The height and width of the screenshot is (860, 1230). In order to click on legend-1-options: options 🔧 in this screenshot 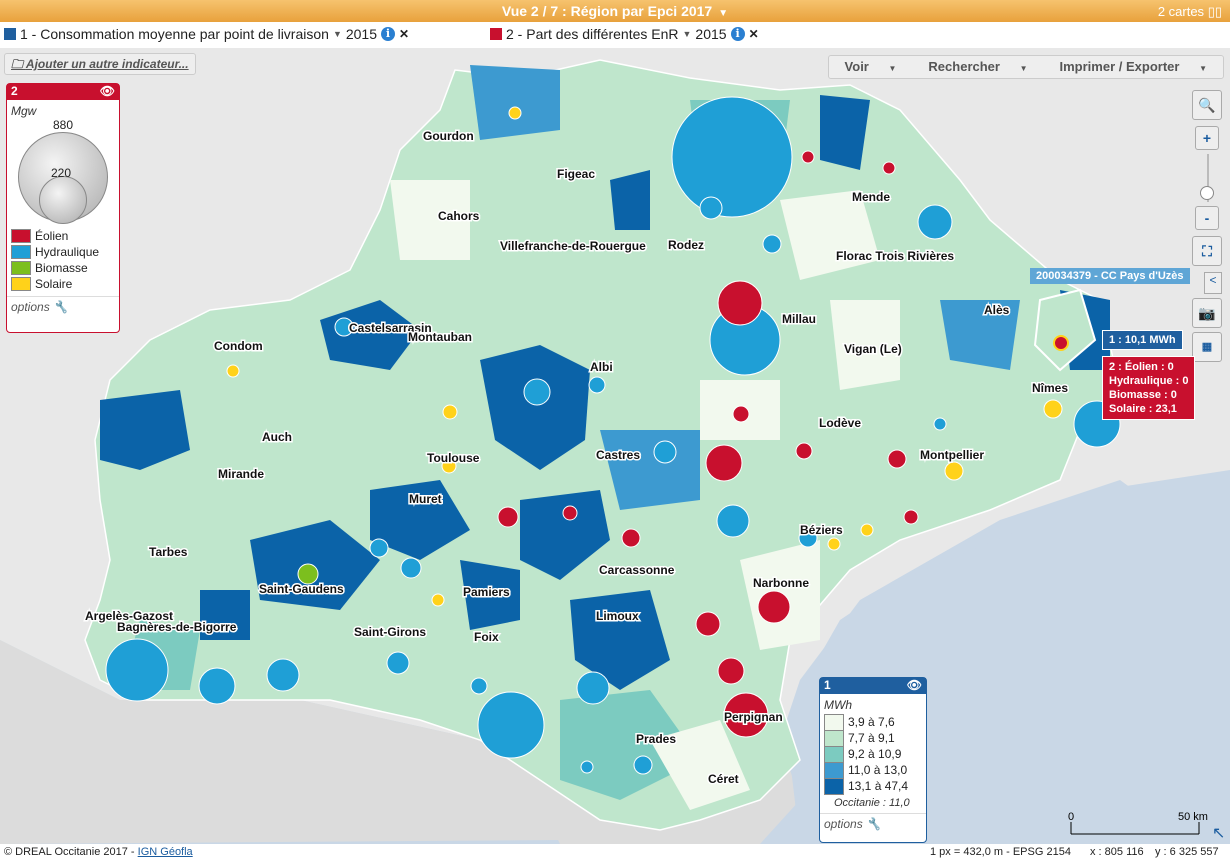, I will do `click(873, 823)`.